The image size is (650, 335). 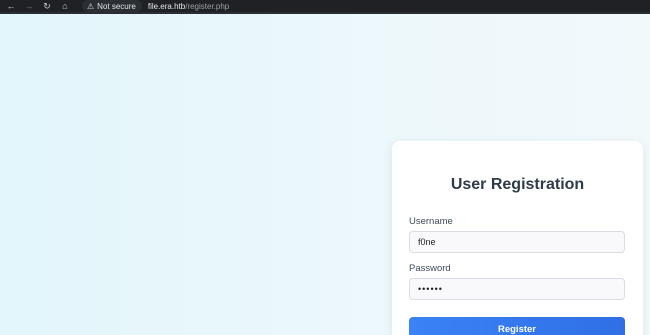 I want to click on register-button: Register, so click(x=517, y=326).